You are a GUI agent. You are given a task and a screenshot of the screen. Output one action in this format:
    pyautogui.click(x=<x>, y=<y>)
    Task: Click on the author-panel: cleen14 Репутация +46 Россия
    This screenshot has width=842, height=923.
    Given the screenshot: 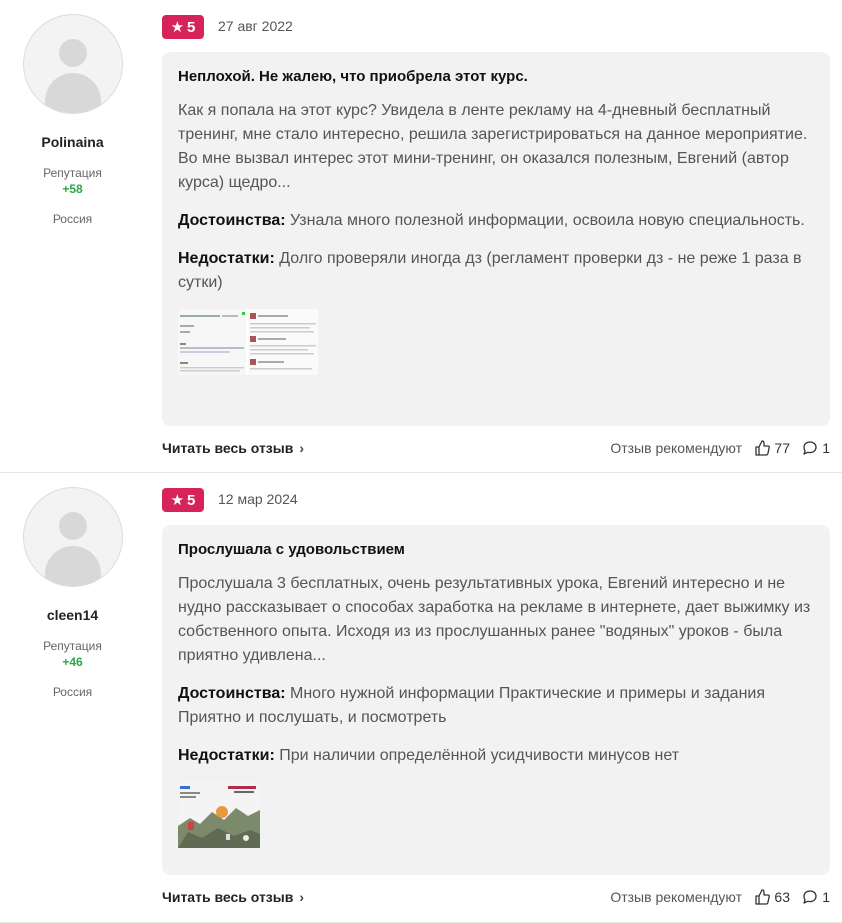 What is the action you would take?
    pyautogui.click(x=72, y=586)
    